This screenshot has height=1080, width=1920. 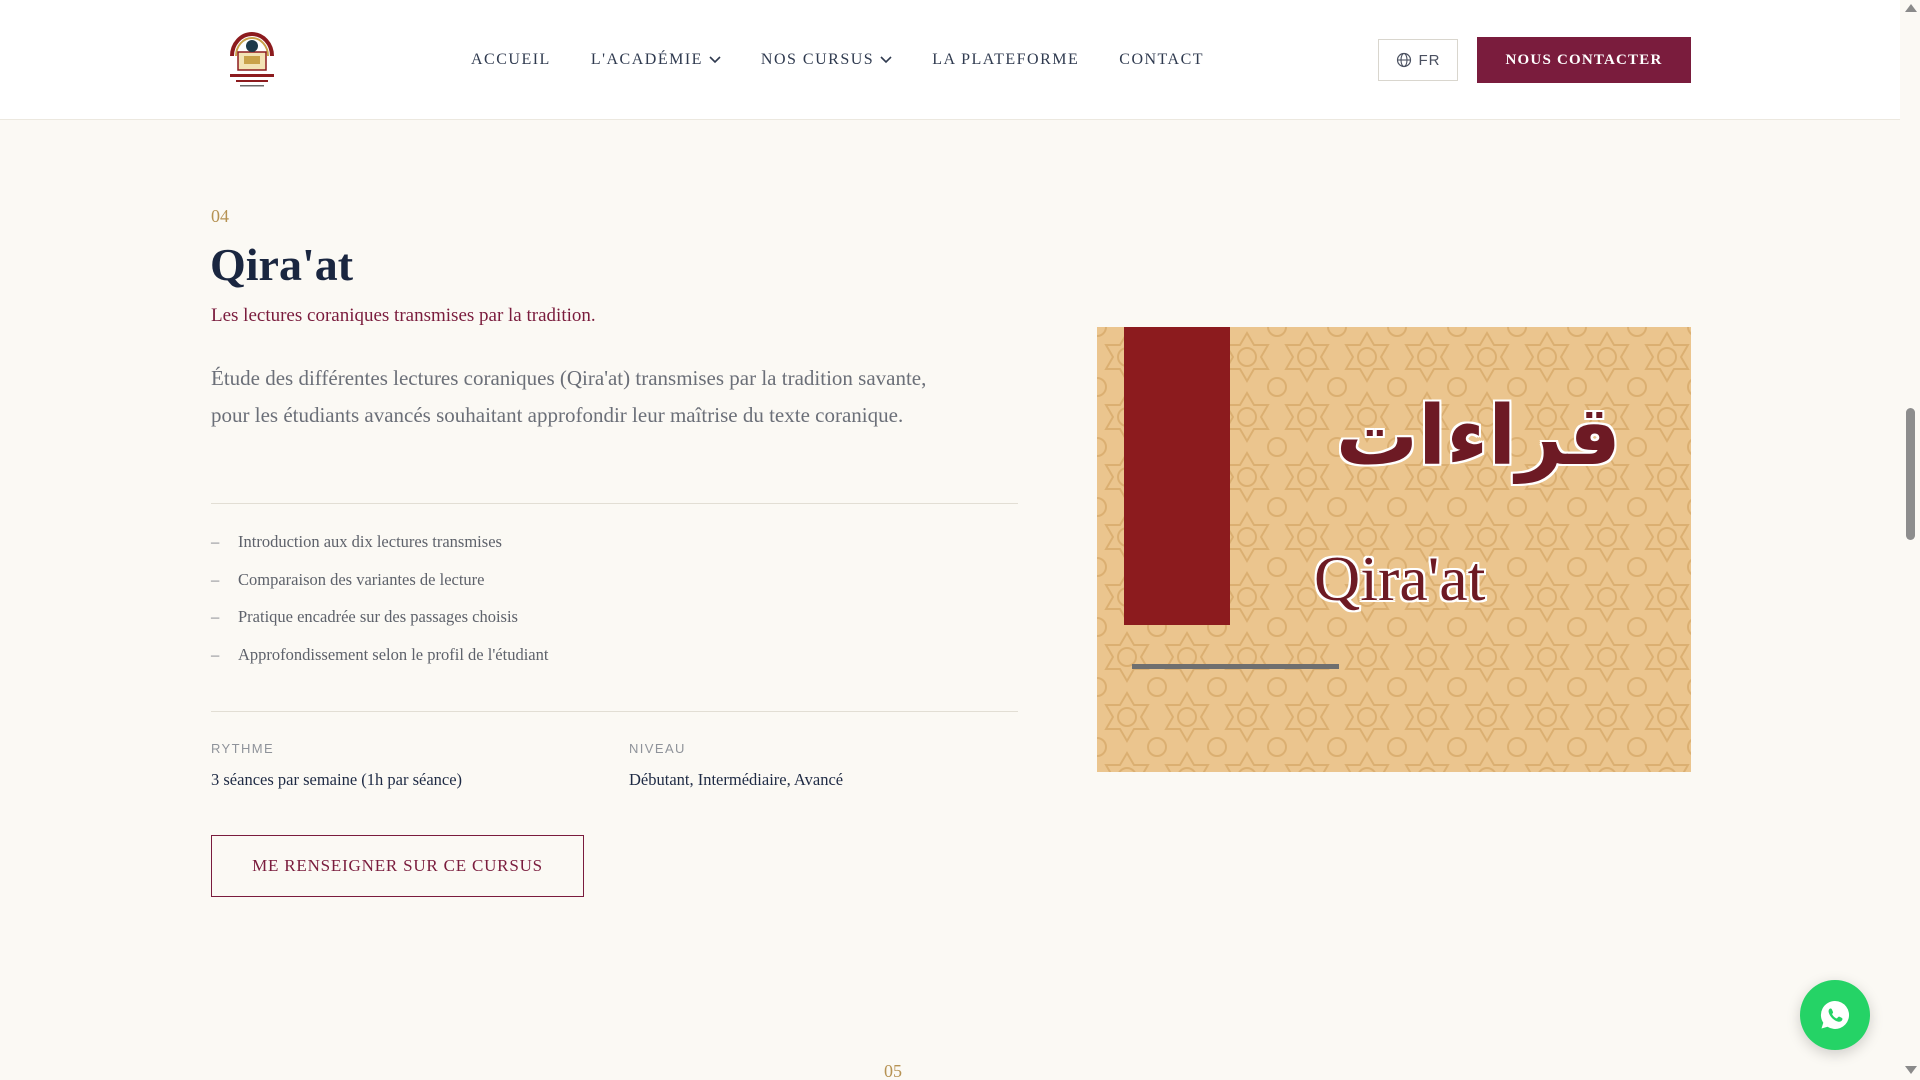 What do you see at coordinates (1177, 476) in the screenshot?
I see `card-accent-bar` at bounding box center [1177, 476].